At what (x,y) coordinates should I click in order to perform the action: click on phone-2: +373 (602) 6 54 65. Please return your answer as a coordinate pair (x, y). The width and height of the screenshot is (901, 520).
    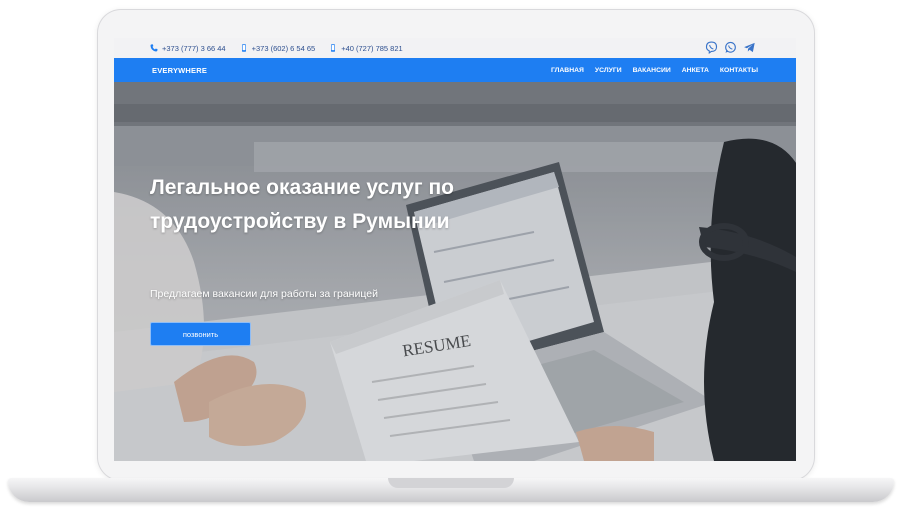
    Looking at the image, I should click on (278, 48).